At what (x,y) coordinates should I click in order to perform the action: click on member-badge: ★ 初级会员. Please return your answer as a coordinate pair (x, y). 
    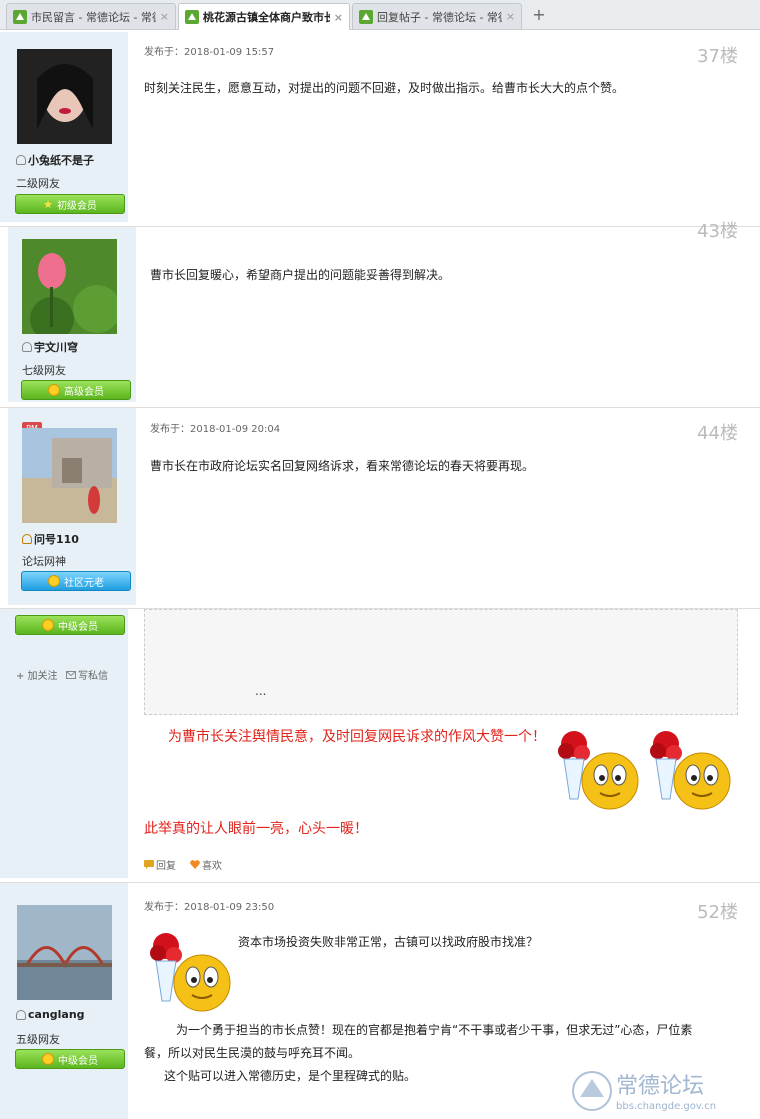
    Looking at the image, I should click on (70, 204).